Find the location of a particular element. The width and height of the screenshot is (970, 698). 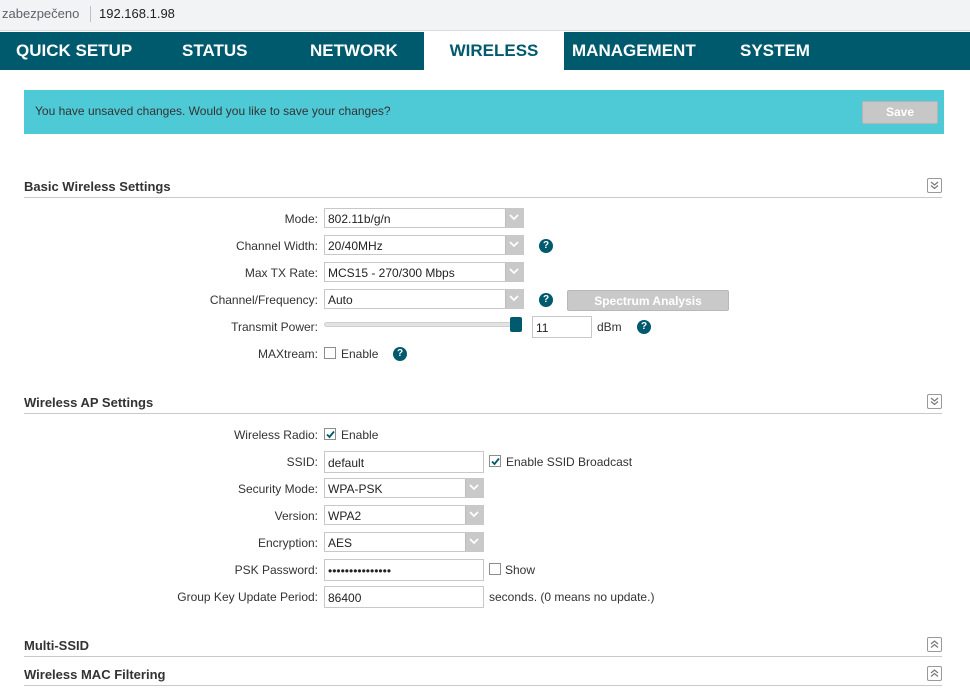

url-text: 192.168.1.98 is located at coordinates (137, 13).